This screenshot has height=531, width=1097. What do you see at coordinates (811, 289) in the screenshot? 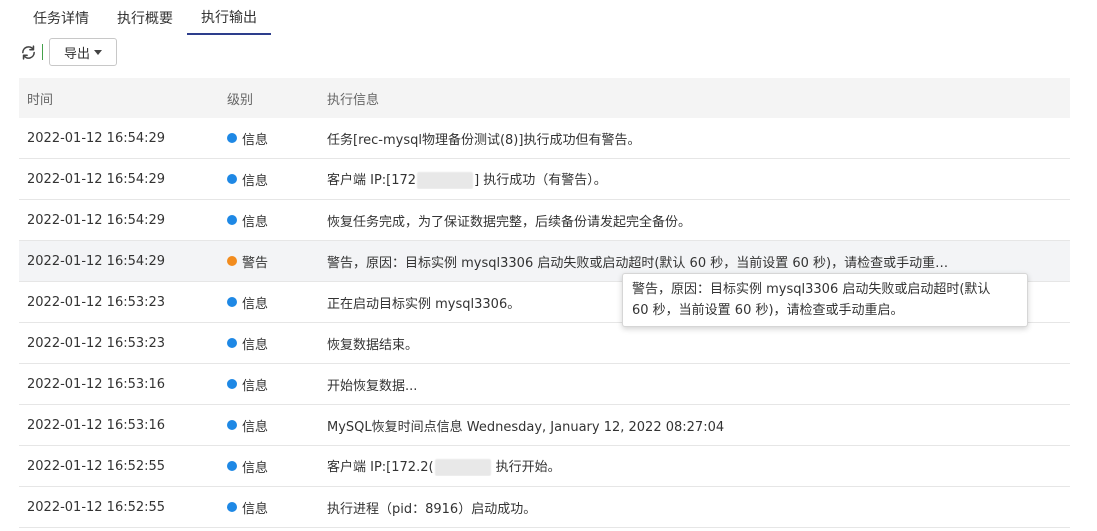
I see `tooltip-line-1: 警告，原因：目标实例 mysql3306 启动失败或启动超时(默认` at bounding box center [811, 289].